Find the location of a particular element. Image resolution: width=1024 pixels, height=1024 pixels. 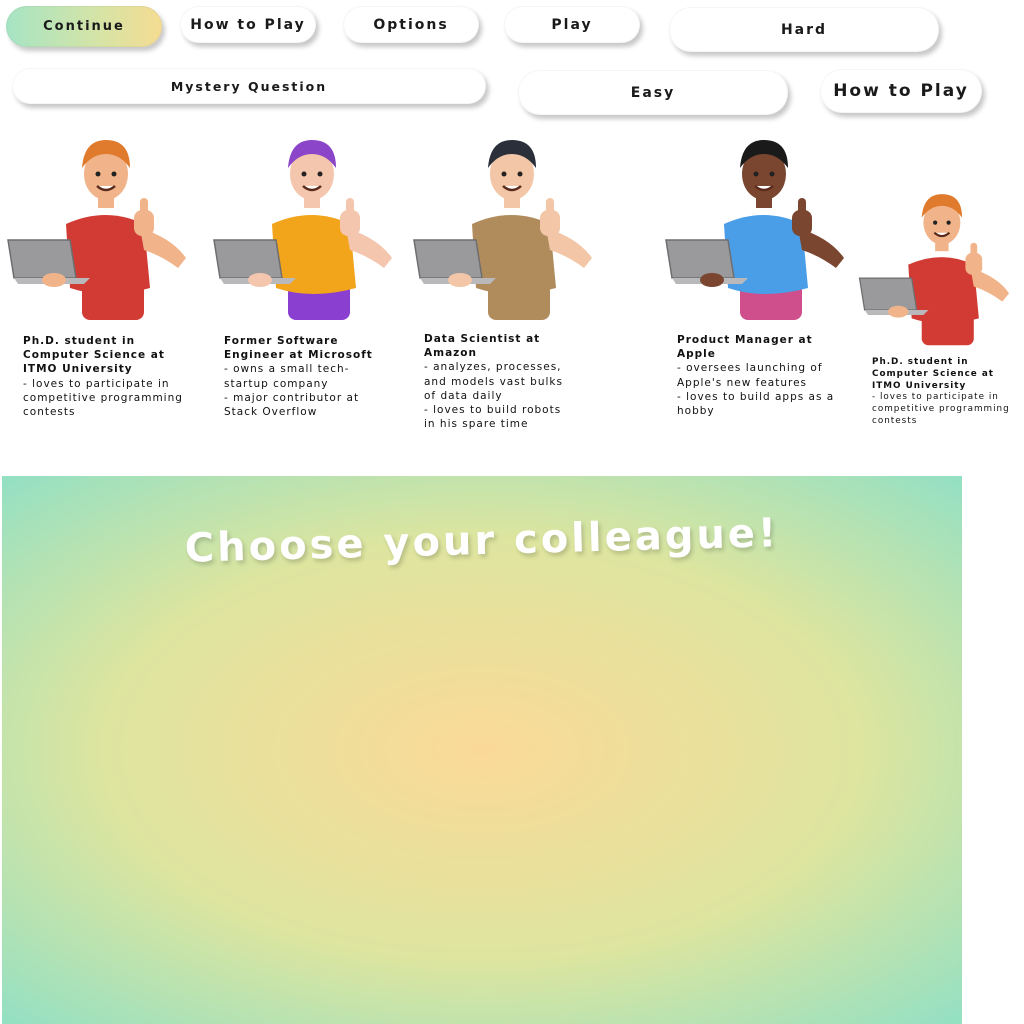

character-2-title: Former Software Engineer at Microsoft is located at coordinates (298, 348).